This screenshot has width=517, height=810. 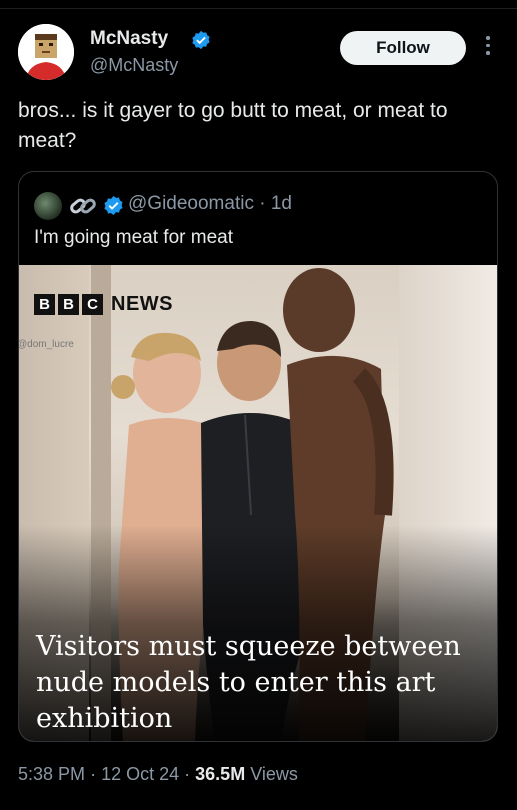 What do you see at coordinates (274, 774) in the screenshot?
I see `views-label: Views` at bounding box center [274, 774].